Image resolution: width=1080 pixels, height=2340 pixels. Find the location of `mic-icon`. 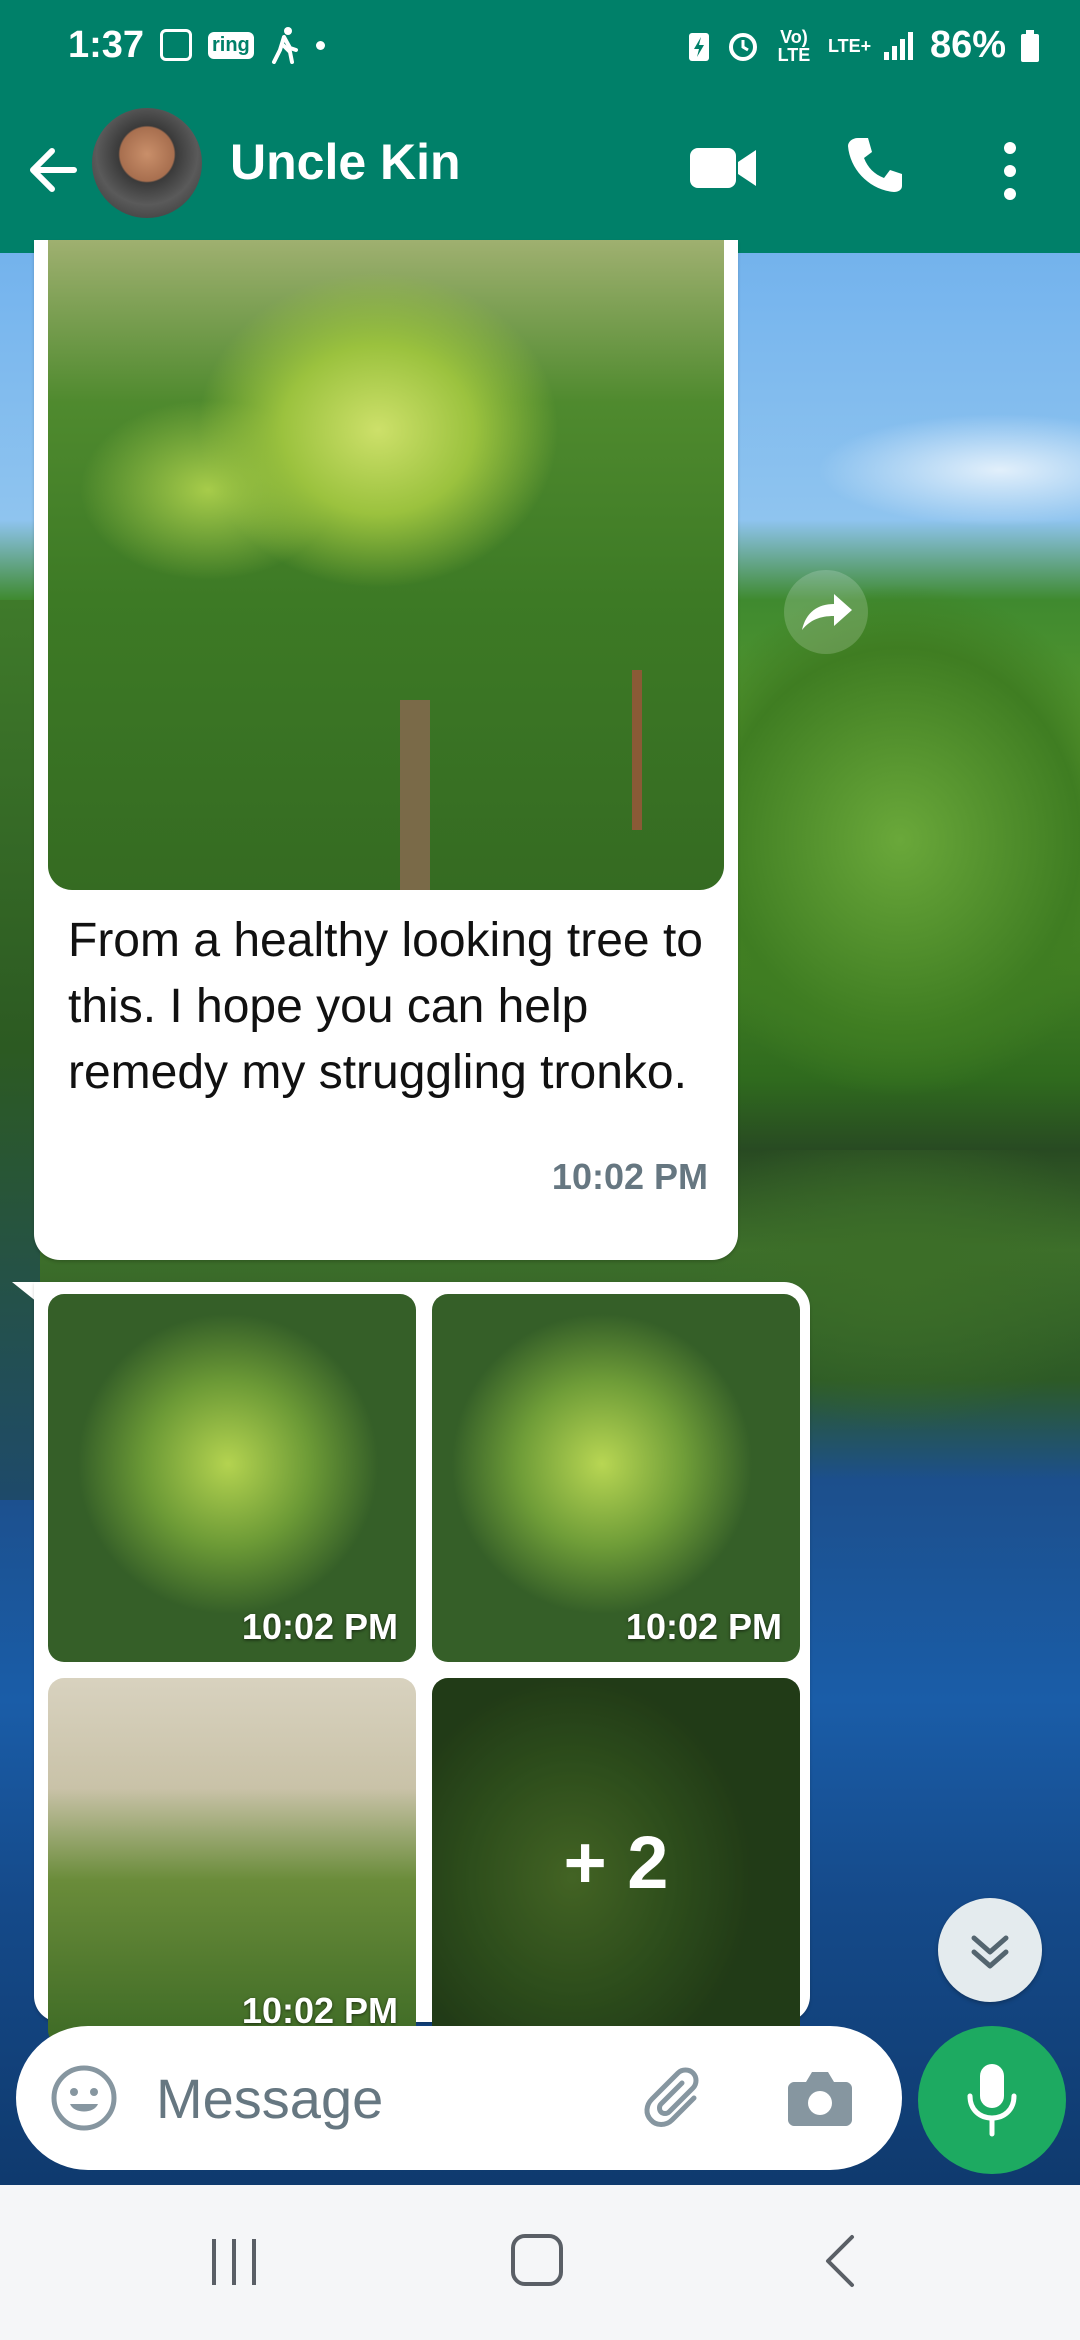

mic-icon is located at coordinates (992, 2100).